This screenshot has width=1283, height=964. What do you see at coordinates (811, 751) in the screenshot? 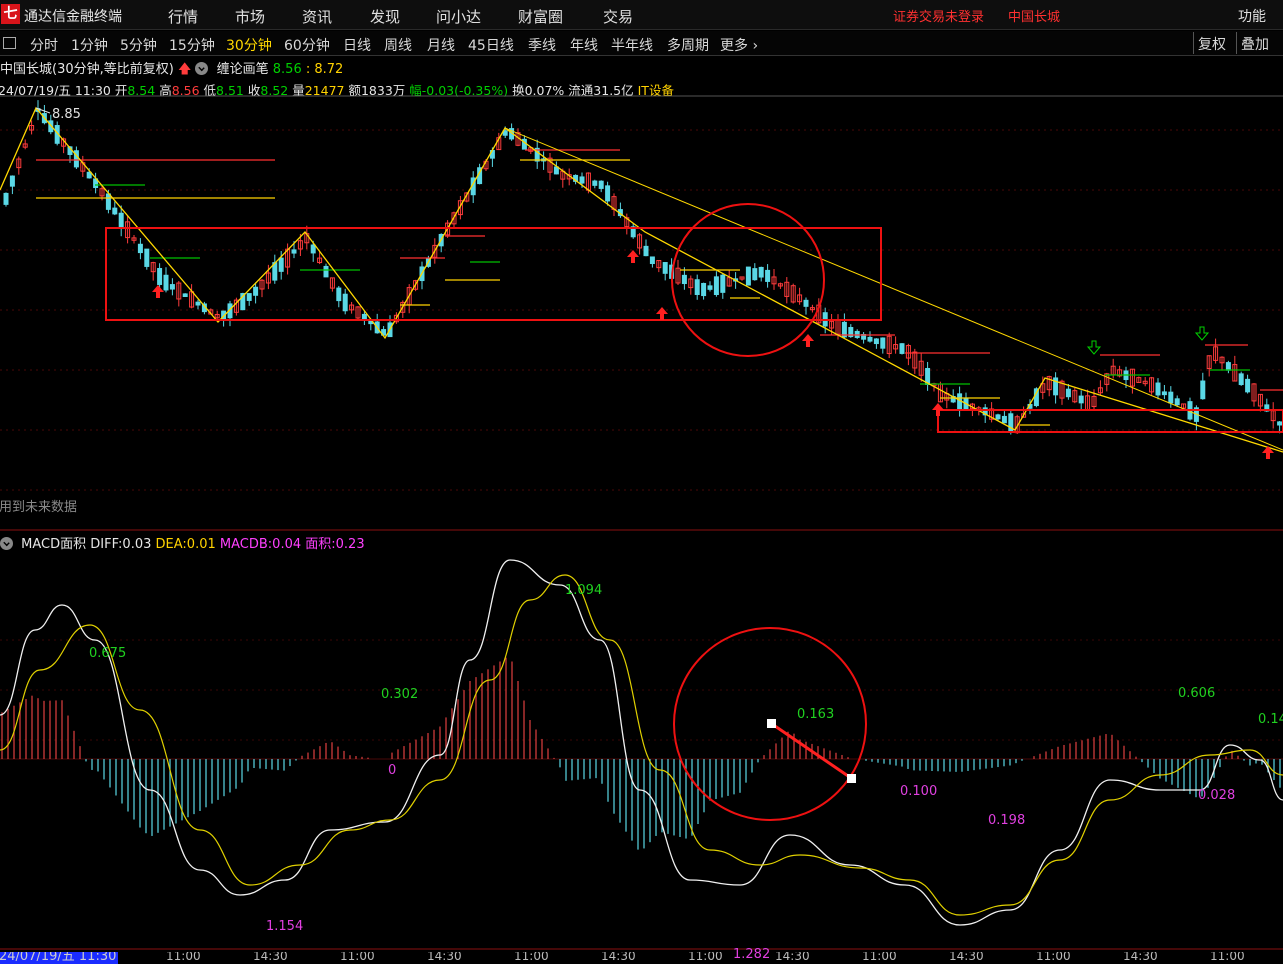
I see `macd-divergence-line` at bounding box center [811, 751].